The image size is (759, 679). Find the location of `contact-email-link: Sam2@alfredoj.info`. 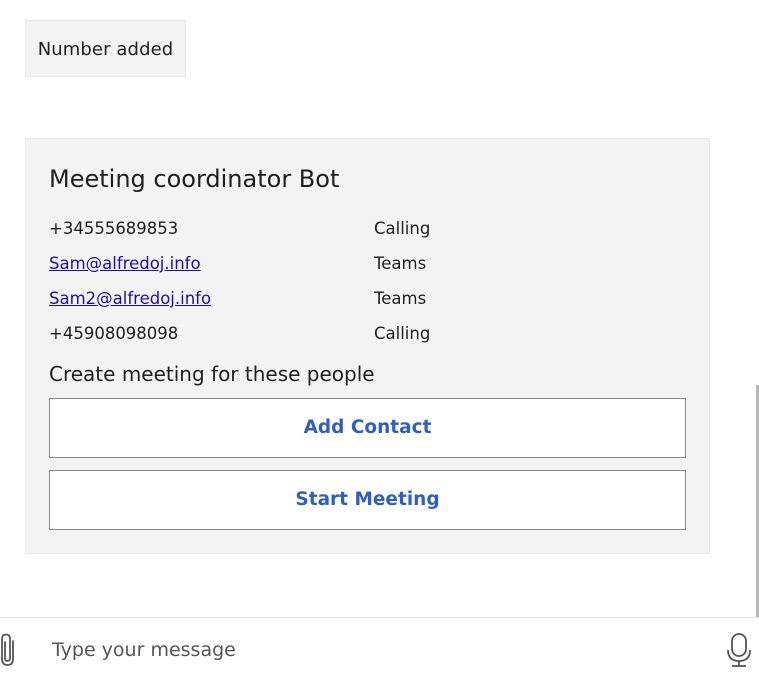

contact-email-link: Sam2@alfredoj.info is located at coordinates (130, 298).